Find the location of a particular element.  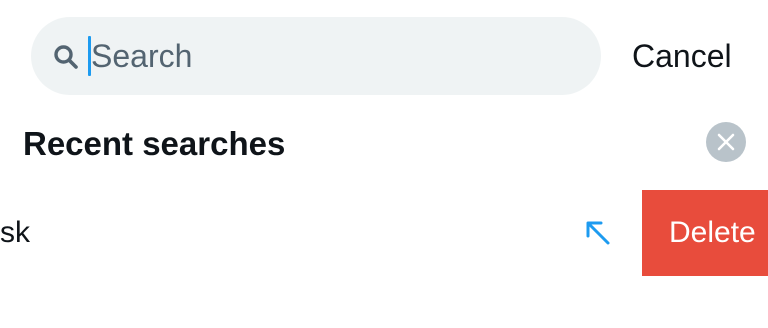

close-icon is located at coordinates (726, 142).